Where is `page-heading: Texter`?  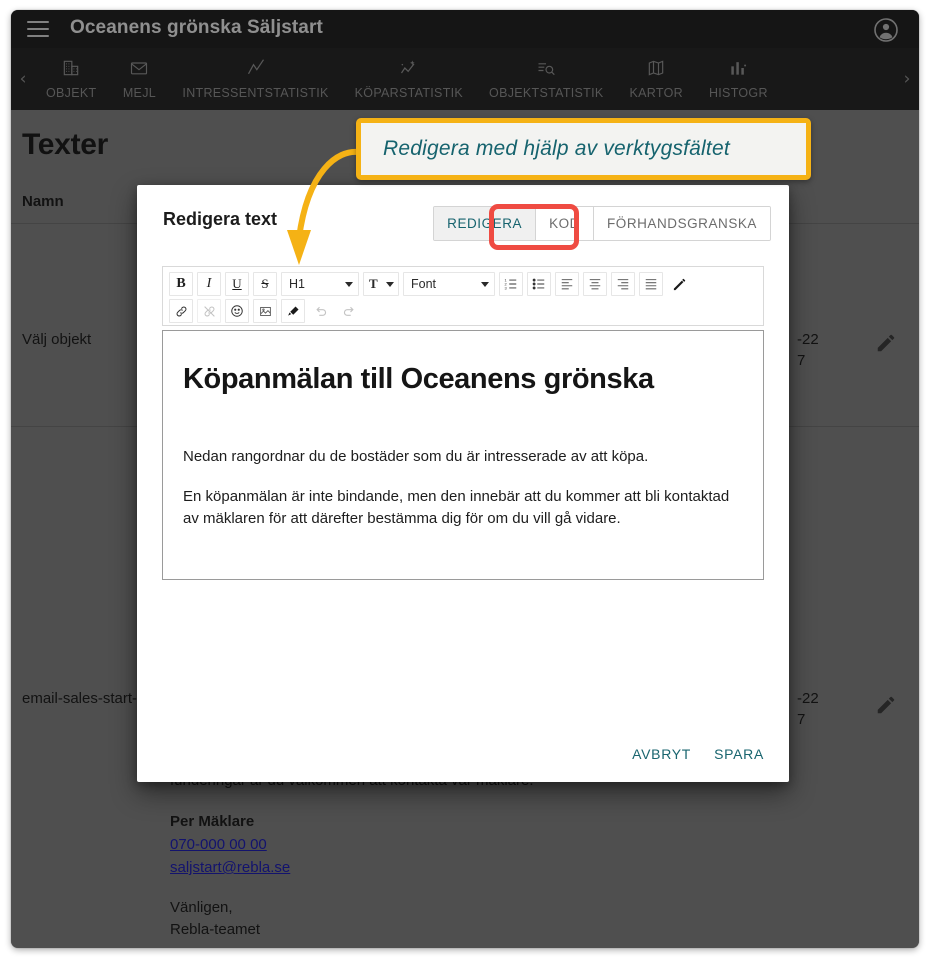
page-heading: Texter is located at coordinates (65, 144).